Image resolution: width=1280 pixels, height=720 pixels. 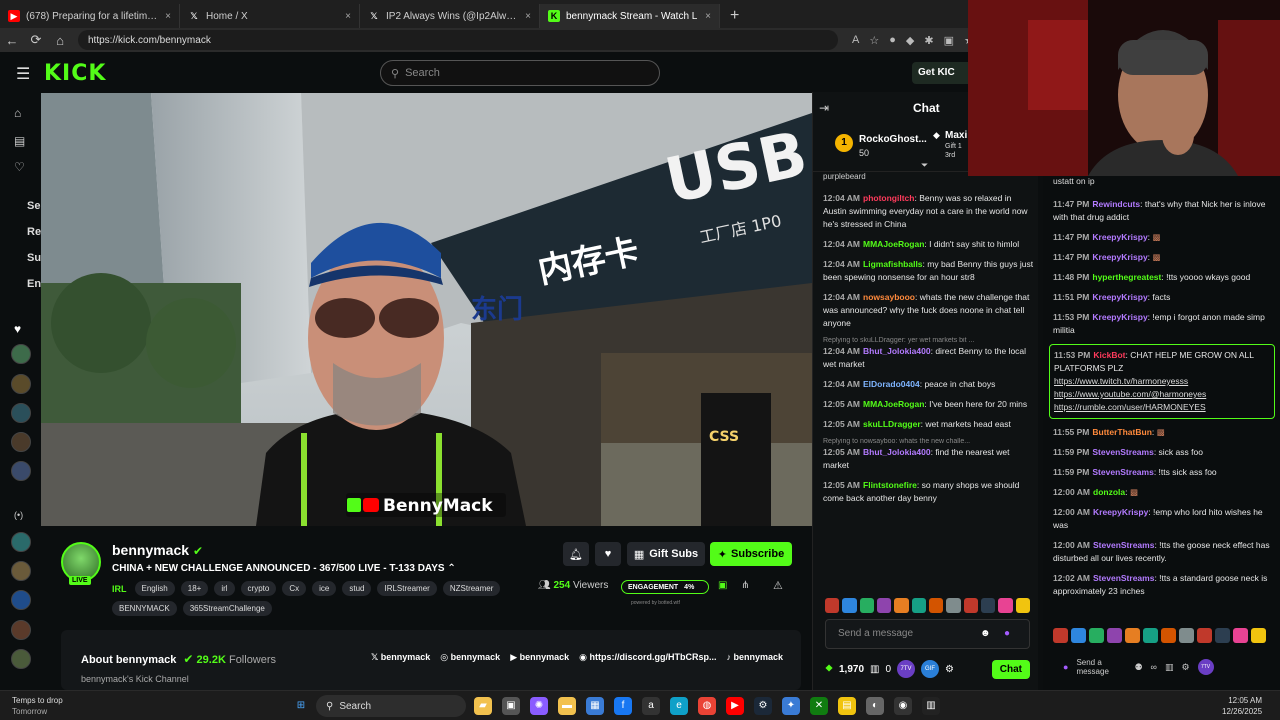 What do you see at coordinates (357, 588) in the screenshot?
I see `stream-tag: stud` at bounding box center [357, 588].